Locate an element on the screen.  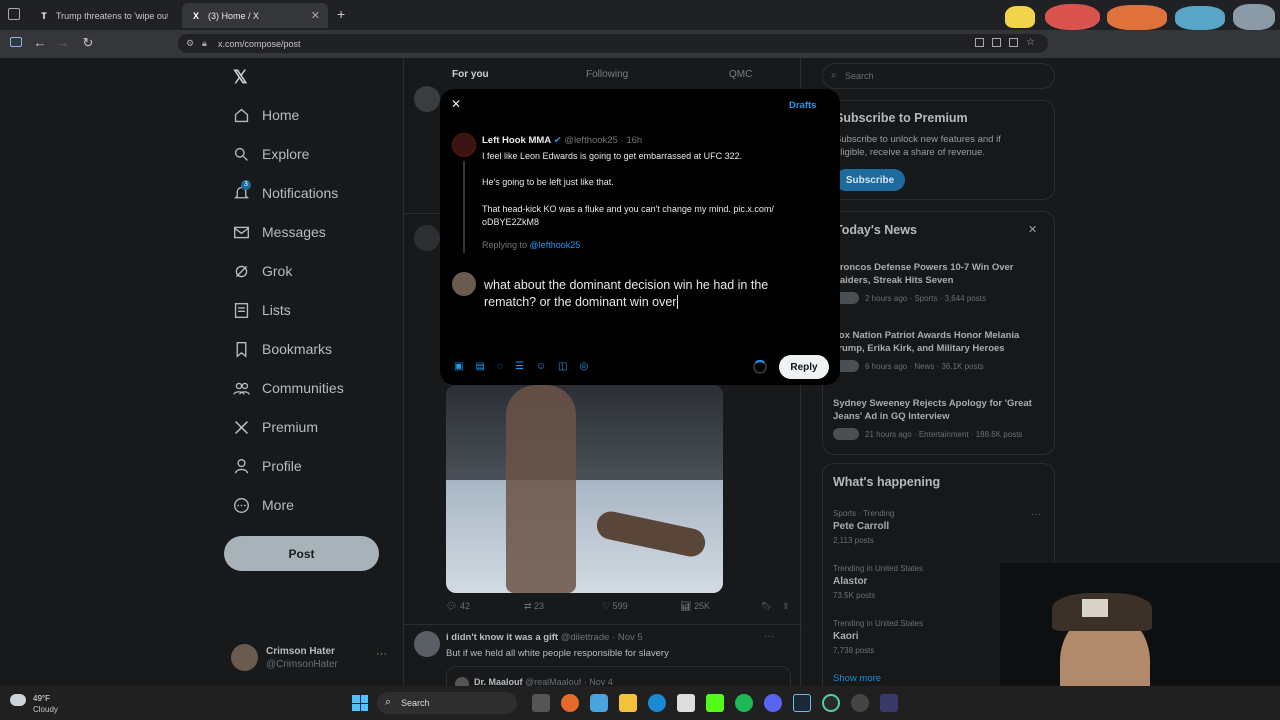
poll-icon: ☰ is located at coordinates (519, 368).